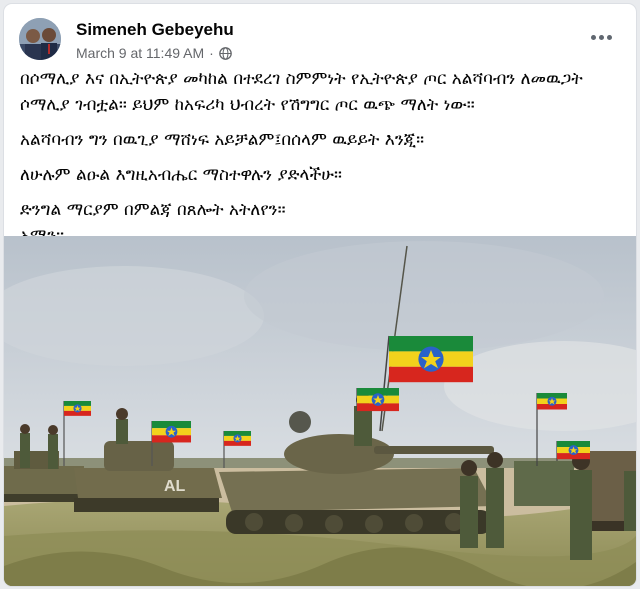  Describe the element at coordinates (237, 438) in the screenshot. I see `flag-mid` at that location.